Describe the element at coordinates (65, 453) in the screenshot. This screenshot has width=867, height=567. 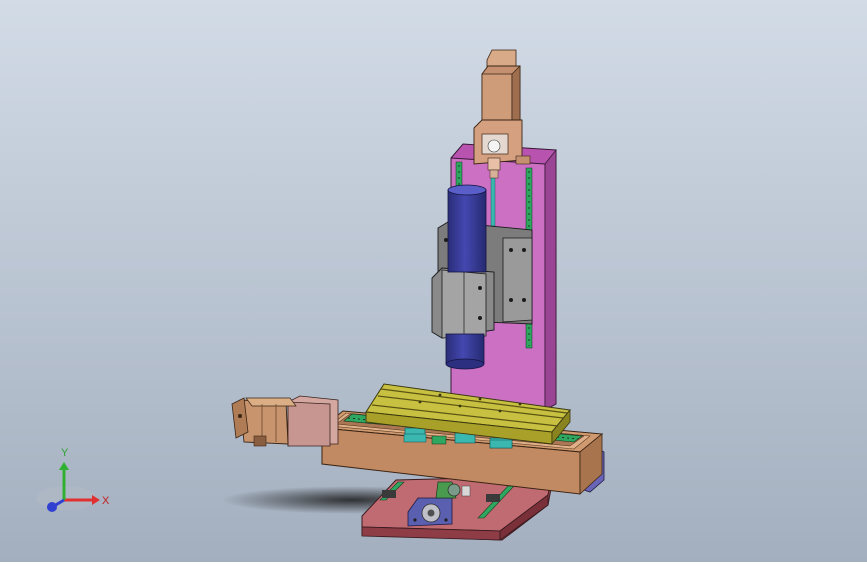
I see `y-axis-label: Y` at that location.